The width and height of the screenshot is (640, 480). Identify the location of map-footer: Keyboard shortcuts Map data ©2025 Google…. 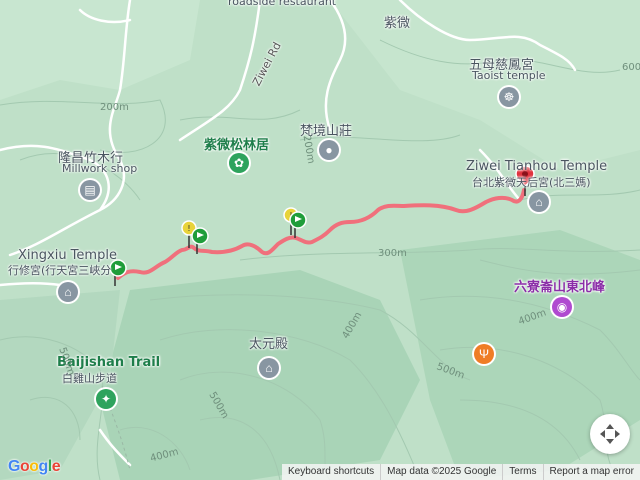
(460, 472).